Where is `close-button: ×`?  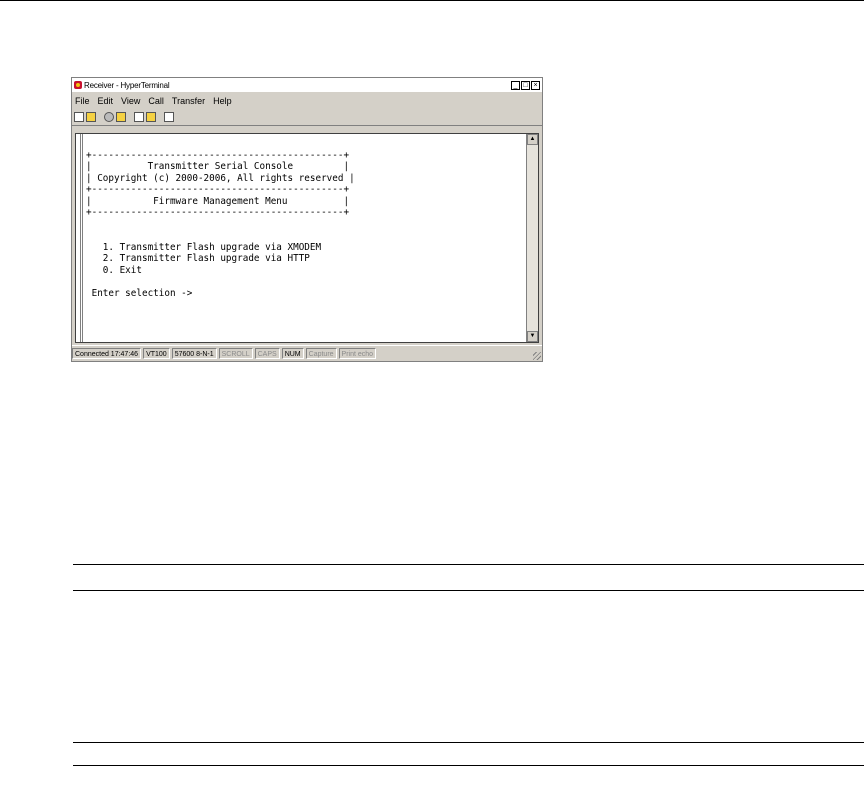
close-button: × is located at coordinates (535, 85).